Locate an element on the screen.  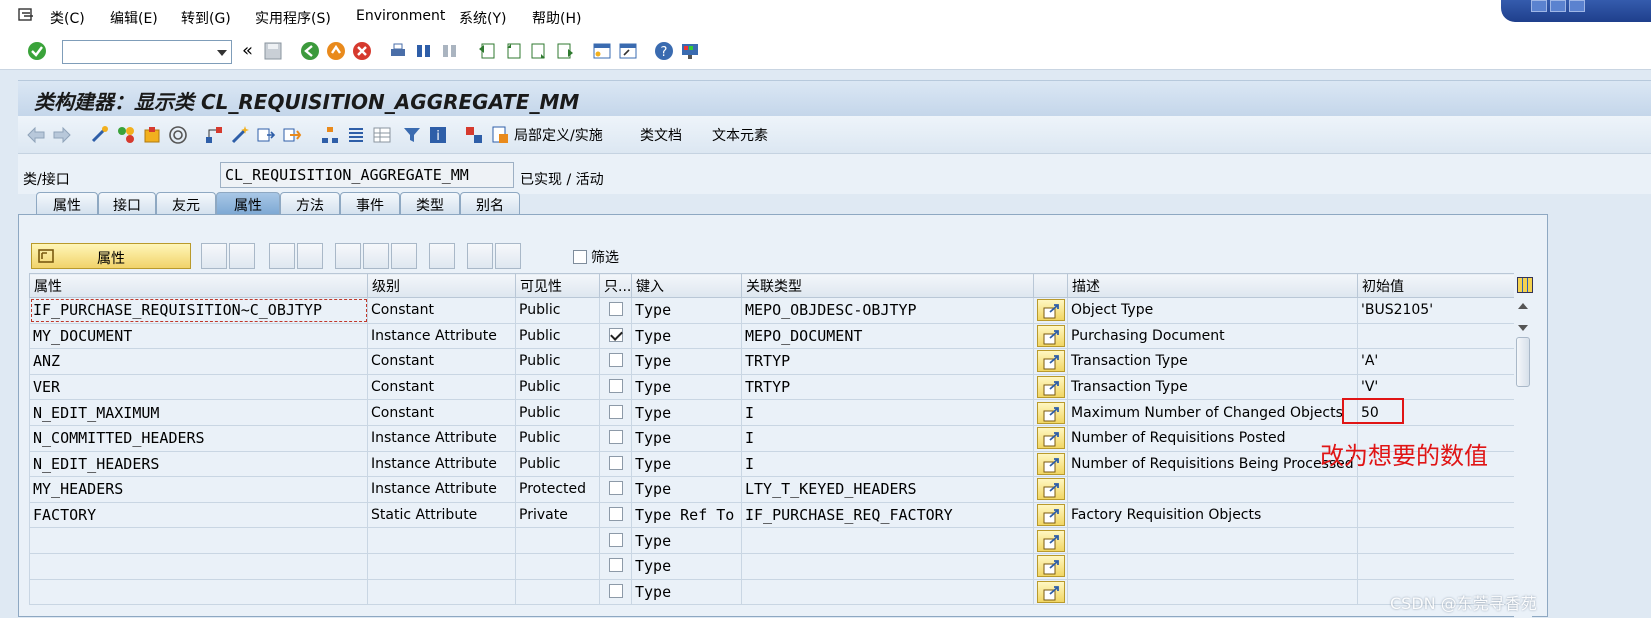
filter-checkbox: 筛选 is located at coordinates (596, 257).